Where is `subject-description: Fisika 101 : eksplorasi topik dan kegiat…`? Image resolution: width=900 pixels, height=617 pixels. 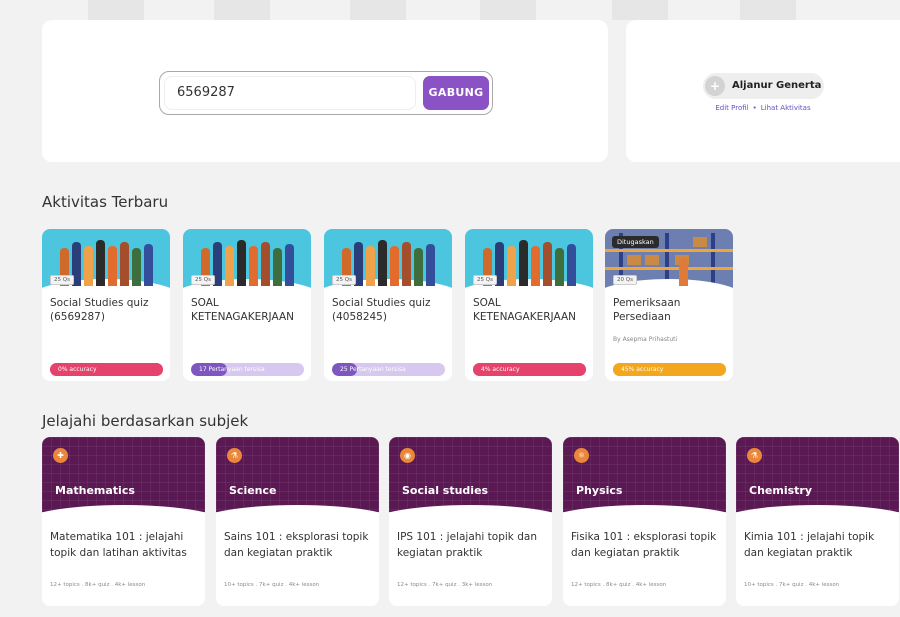
subject-description: Fisika 101 : eksplorasi topik dan kegiat… is located at coordinates (644, 545).